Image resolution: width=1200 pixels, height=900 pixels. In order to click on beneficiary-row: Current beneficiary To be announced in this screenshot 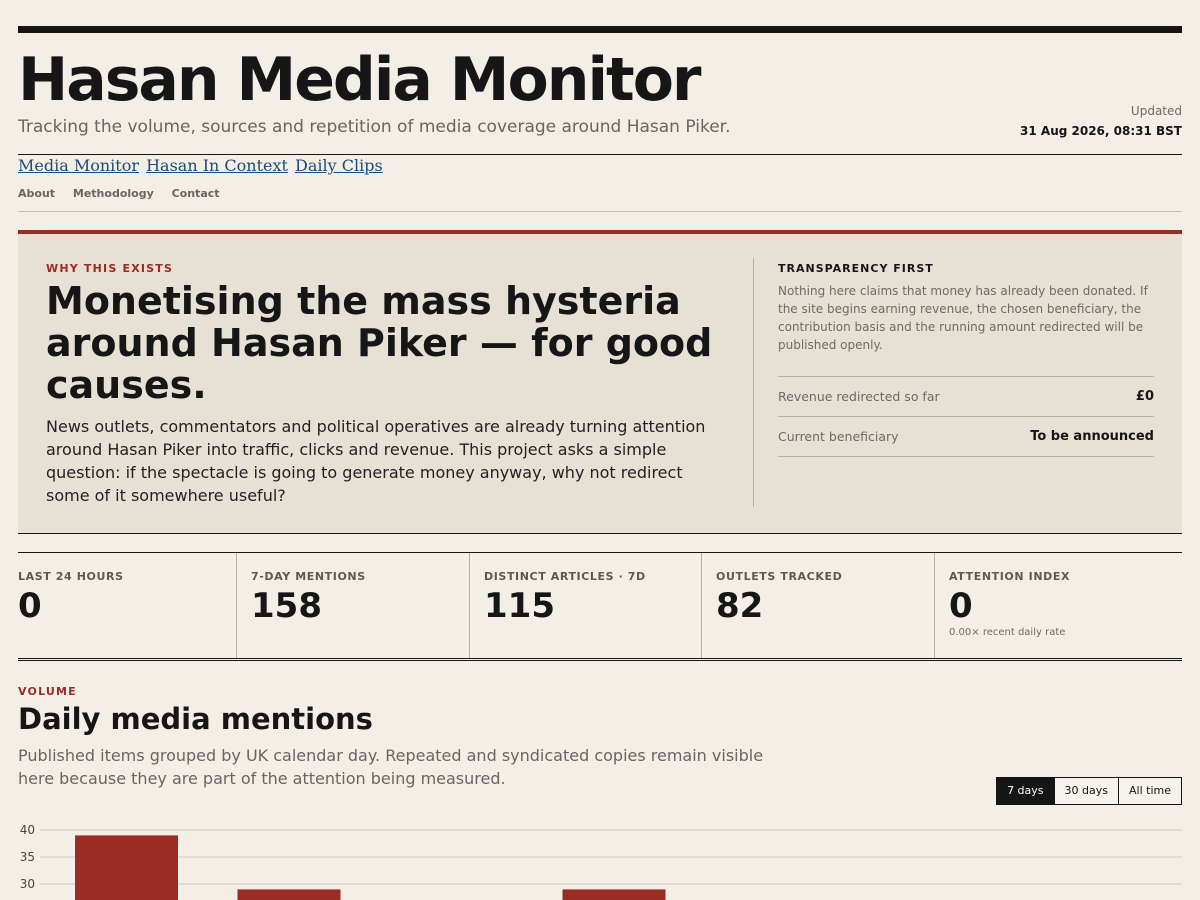, I will do `click(966, 436)`.